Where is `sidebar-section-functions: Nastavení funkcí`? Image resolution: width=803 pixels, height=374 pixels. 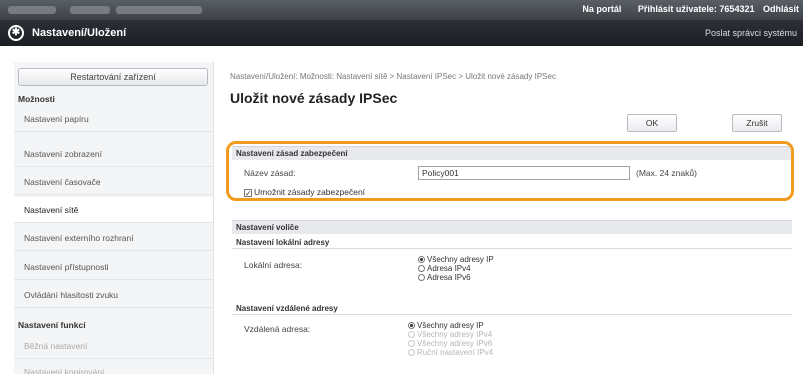 sidebar-section-functions: Nastavení funkcí is located at coordinates (52, 325).